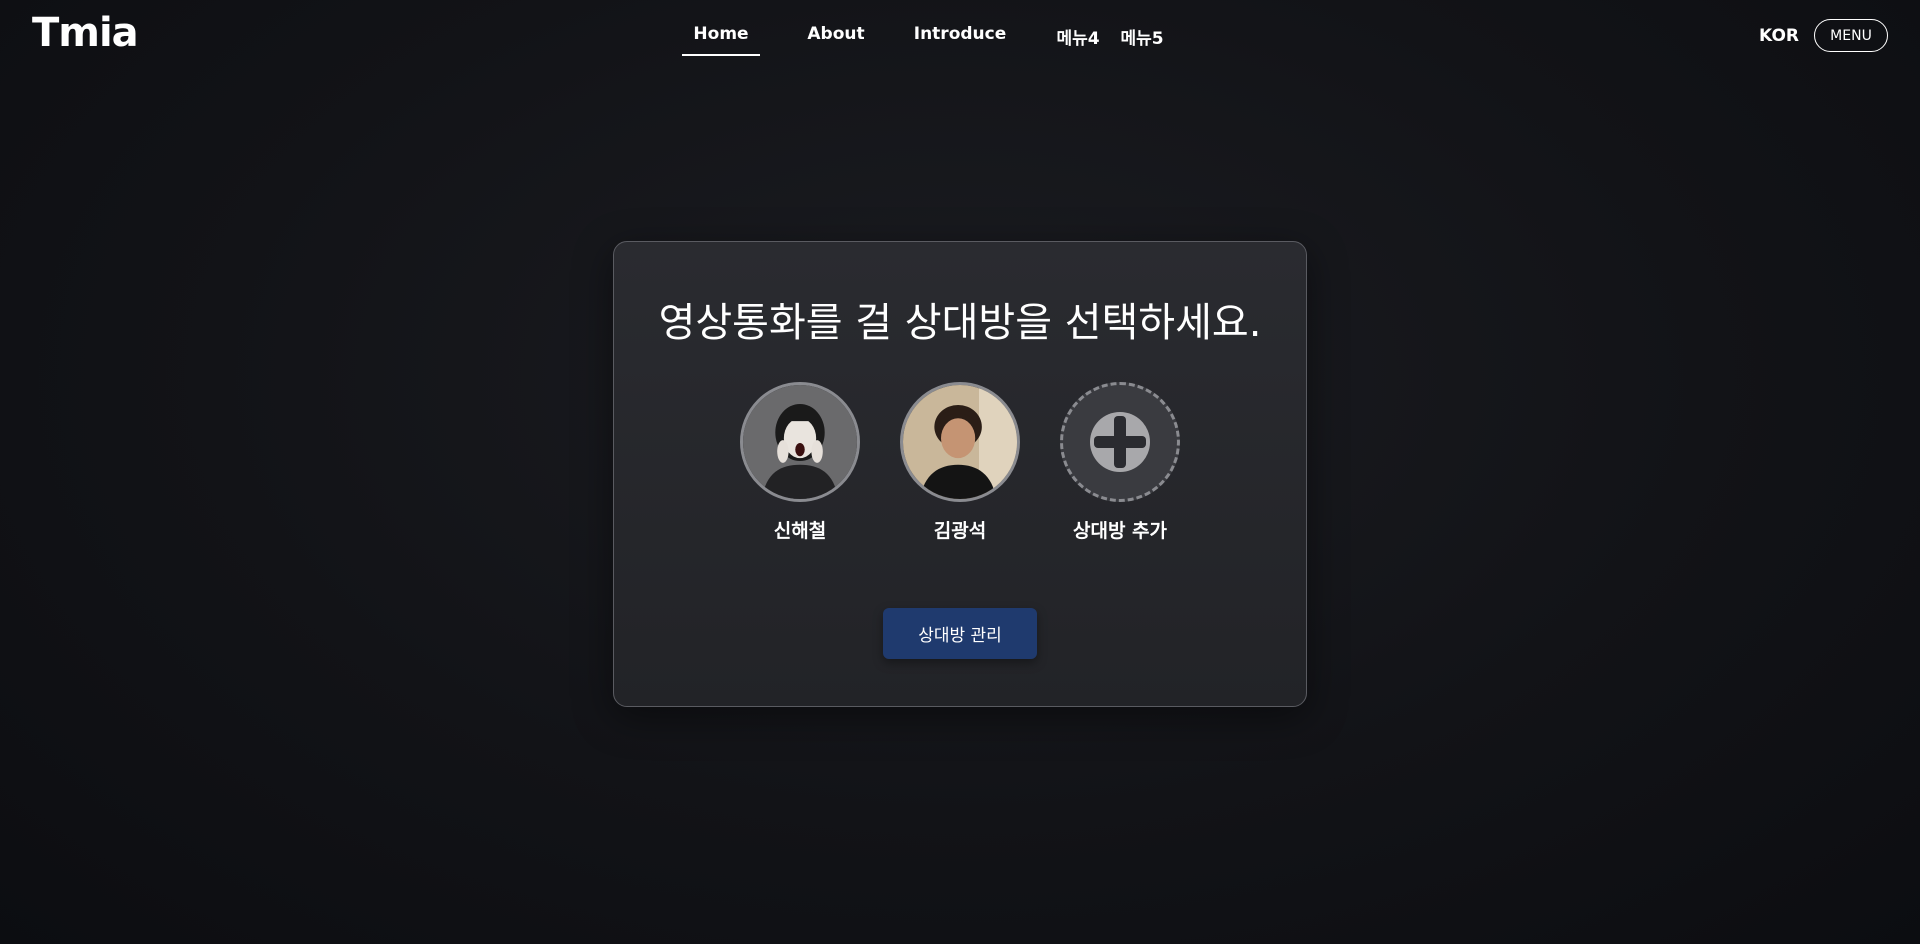 This screenshot has height=944, width=1920. What do you see at coordinates (1142, 28) in the screenshot?
I see `nav-menu5: 메뉴5` at bounding box center [1142, 28].